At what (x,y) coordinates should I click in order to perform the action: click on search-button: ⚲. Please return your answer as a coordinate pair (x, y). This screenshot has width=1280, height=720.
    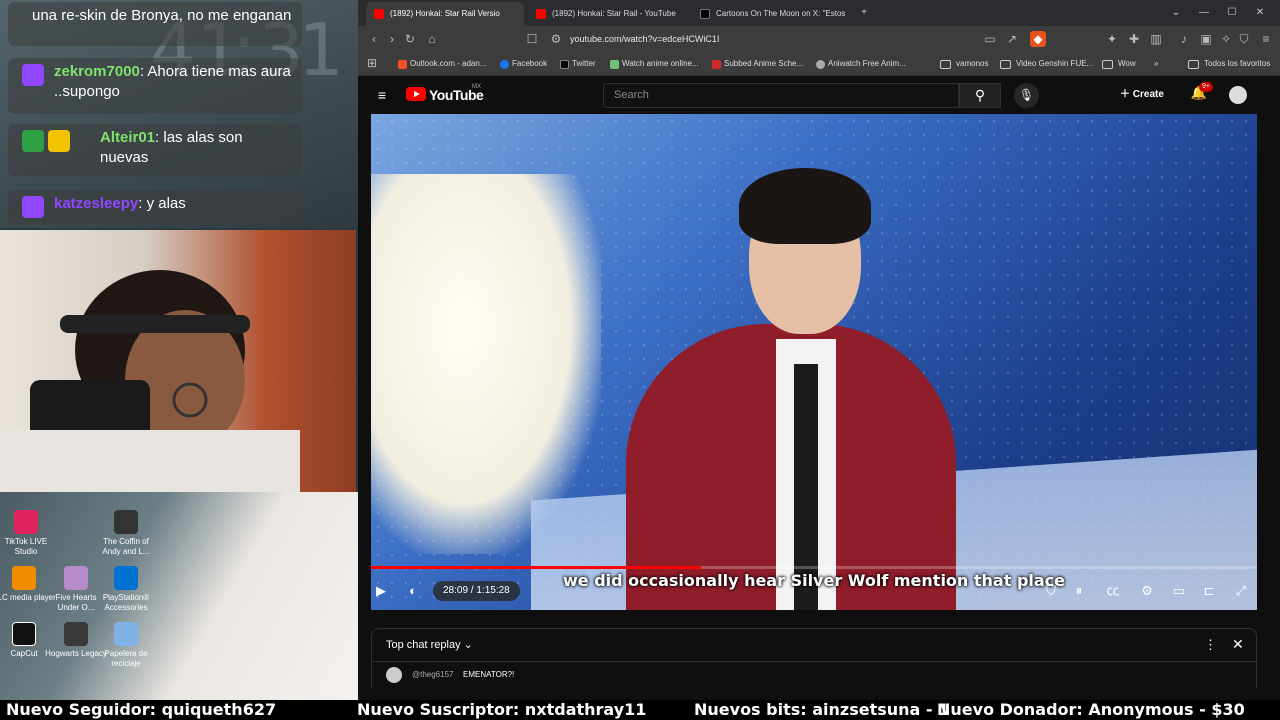
    Looking at the image, I should click on (980, 95).